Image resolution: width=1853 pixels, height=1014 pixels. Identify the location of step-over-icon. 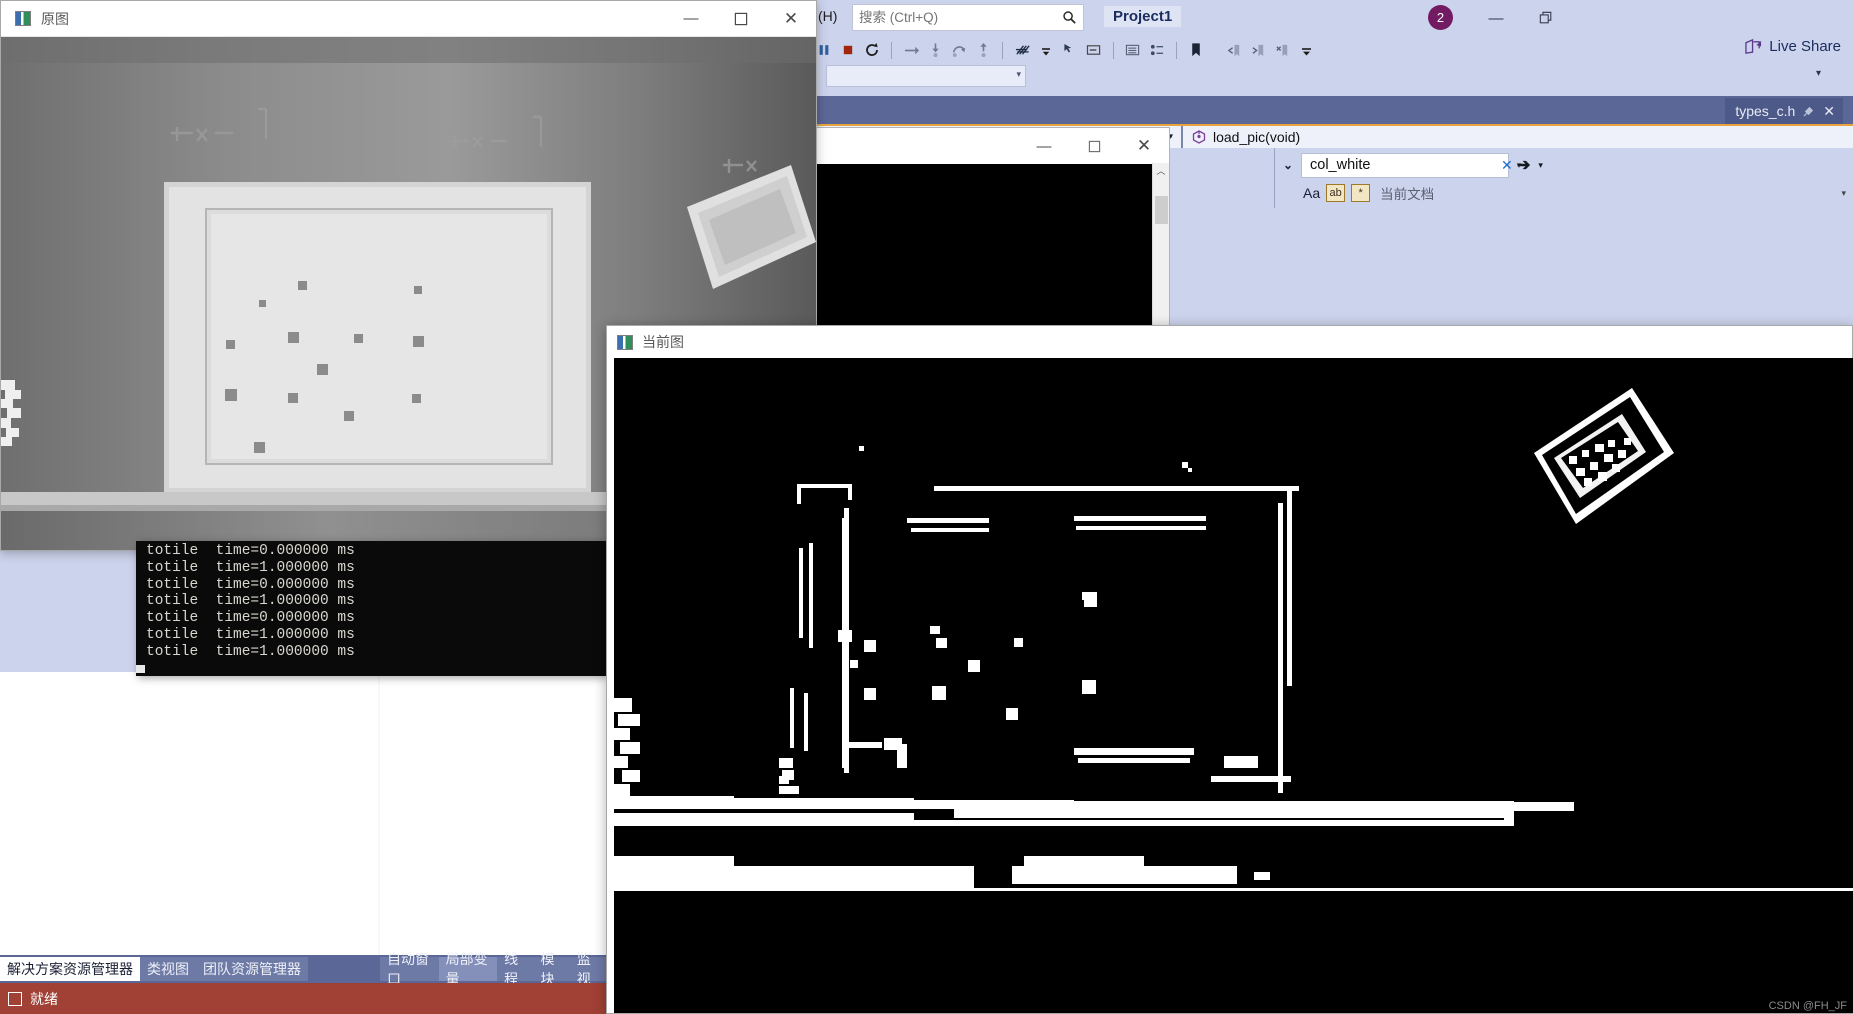
(911, 50).